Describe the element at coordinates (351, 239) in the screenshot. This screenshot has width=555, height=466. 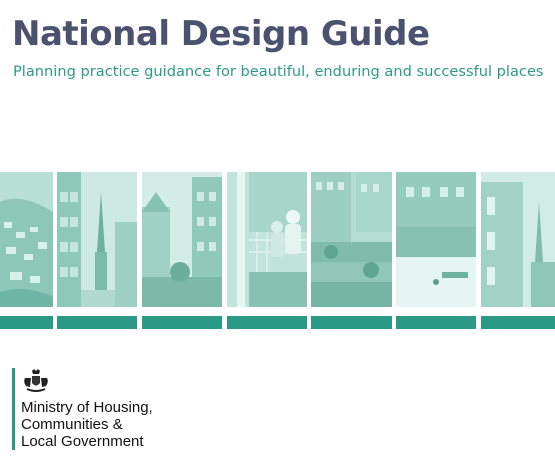
I see `photo-gardens` at that location.